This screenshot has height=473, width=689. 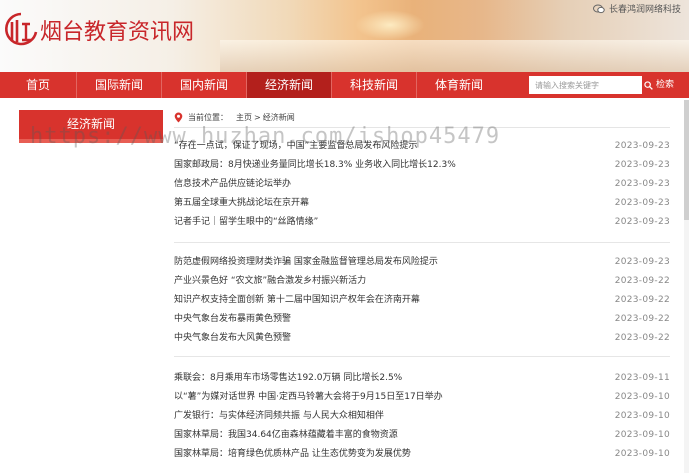 What do you see at coordinates (289, 85) in the screenshot?
I see `nav-item-economy: 经济新闻` at bounding box center [289, 85].